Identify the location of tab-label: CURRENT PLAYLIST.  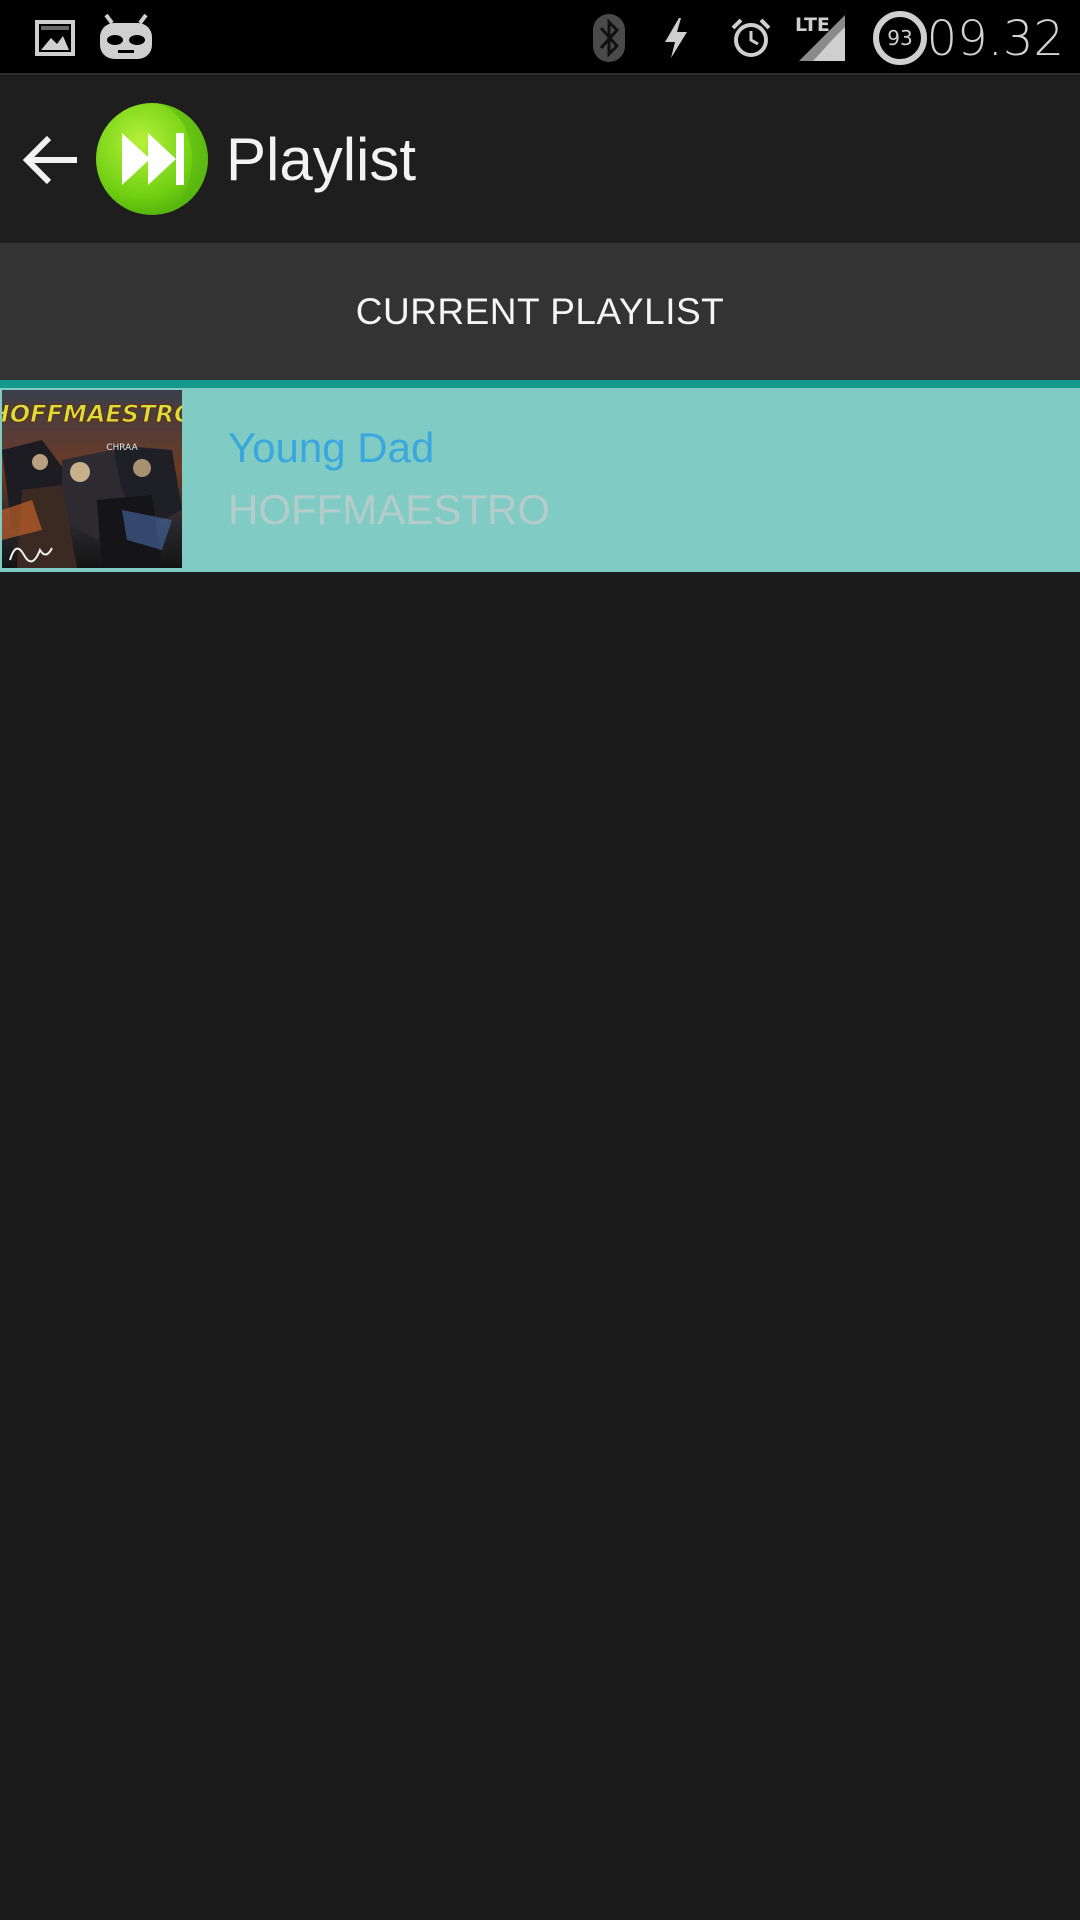
(540, 311).